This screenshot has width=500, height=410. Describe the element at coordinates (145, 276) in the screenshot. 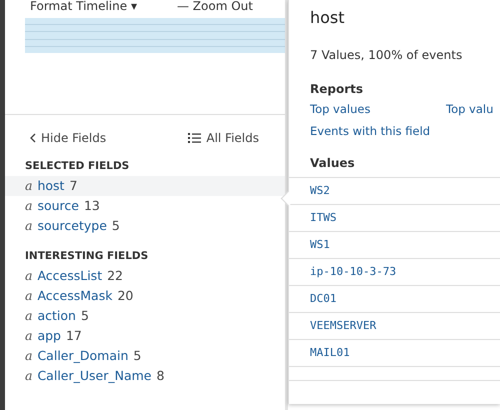

I see `field-item: a AccessList 22` at that location.